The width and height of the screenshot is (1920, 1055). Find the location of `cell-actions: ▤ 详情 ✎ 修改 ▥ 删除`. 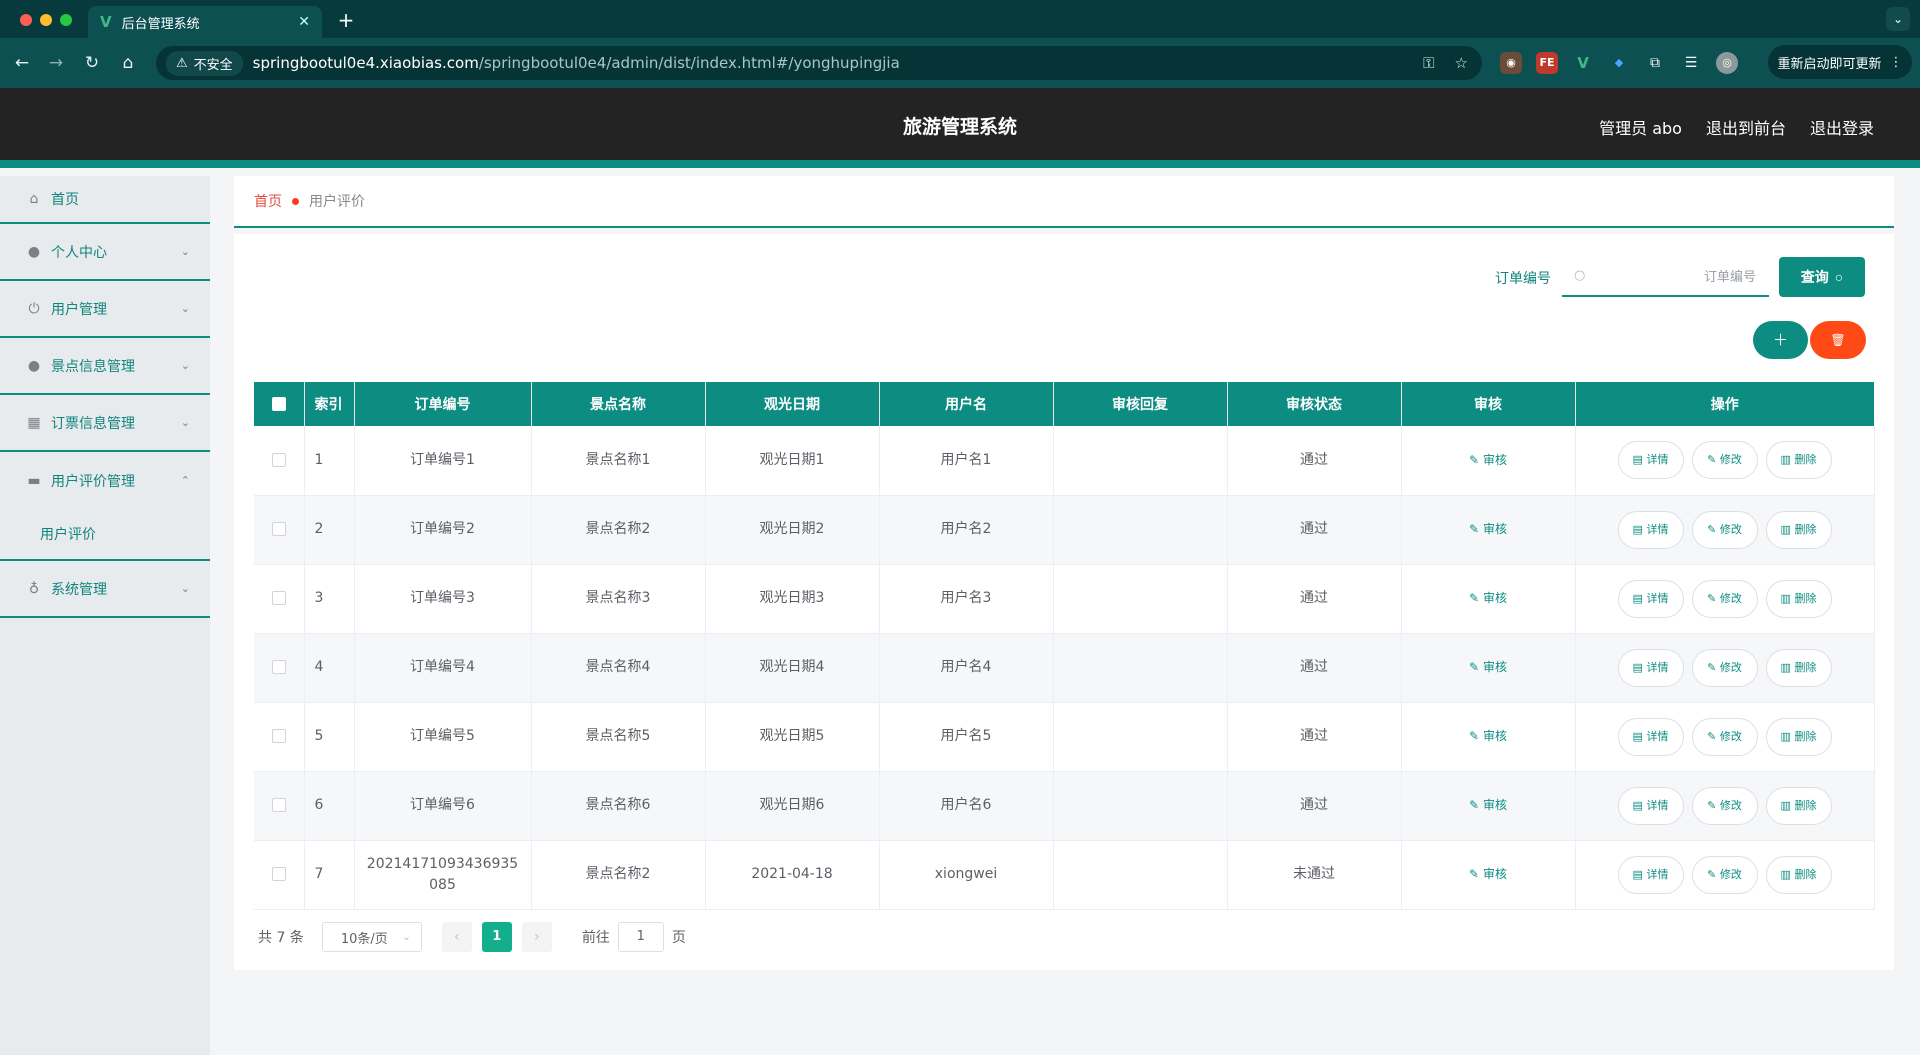

cell-actions: ▤ 详情 ✎ 修改 ▥ 删除 is located at coordinates (1725, 875).